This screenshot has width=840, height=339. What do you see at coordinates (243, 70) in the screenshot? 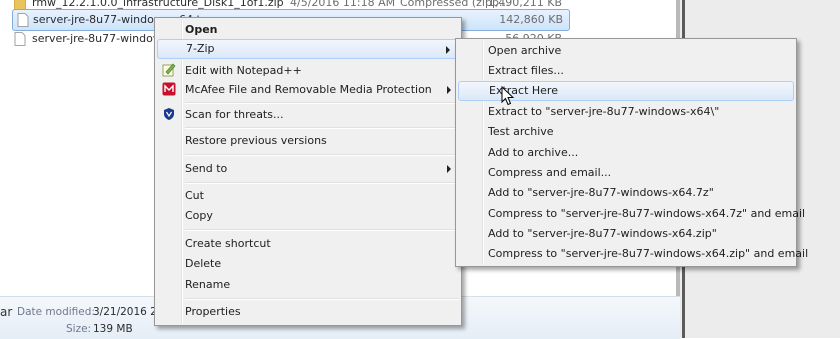
I see `menu-item-label: Edit with Notepad++` at bounding box center [243, 70].